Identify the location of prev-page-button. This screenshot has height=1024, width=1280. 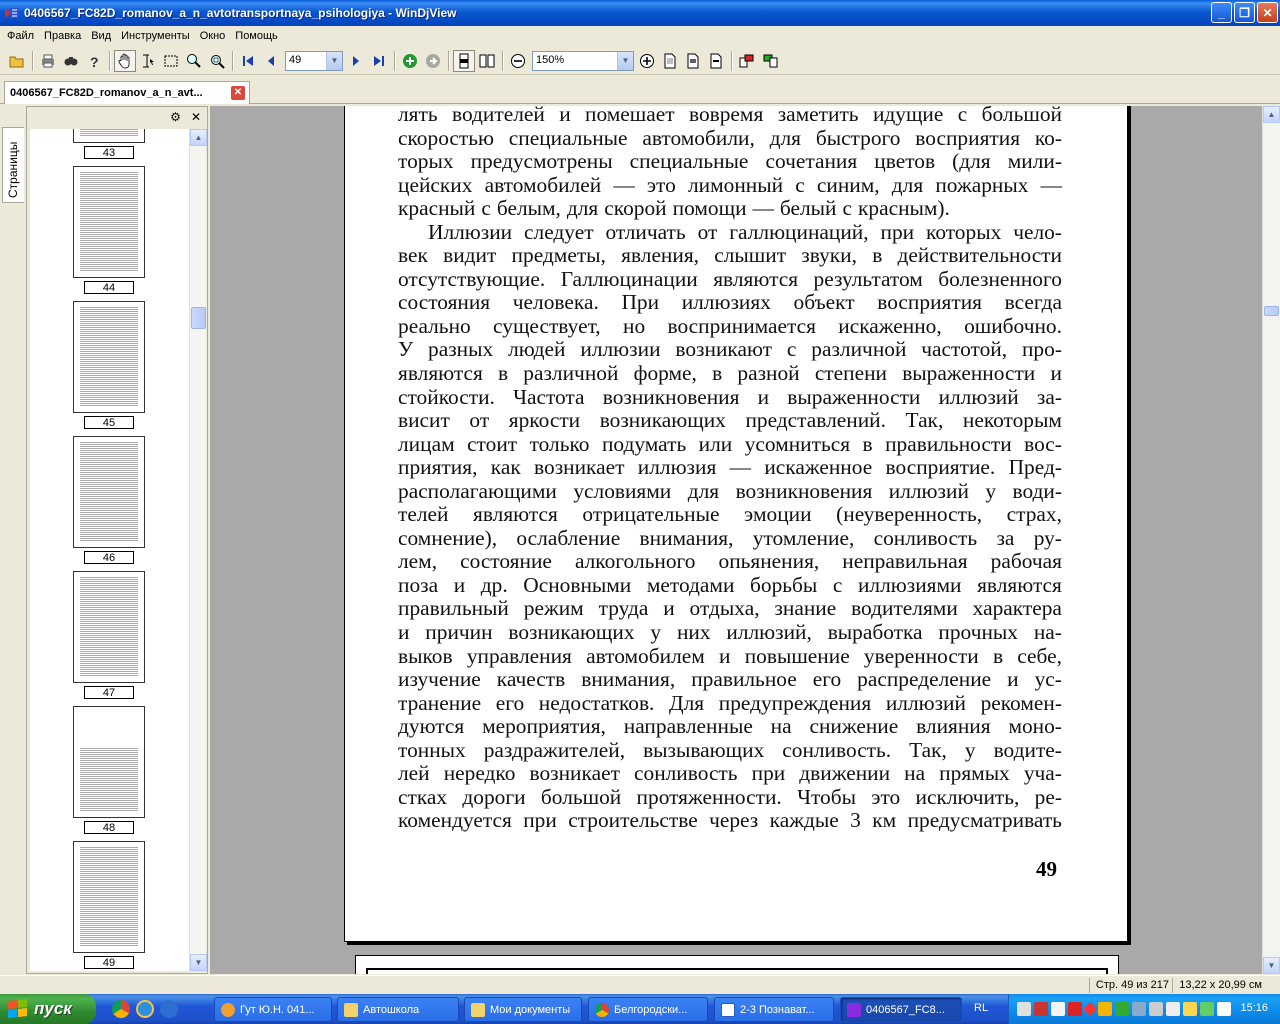
(271, 61).